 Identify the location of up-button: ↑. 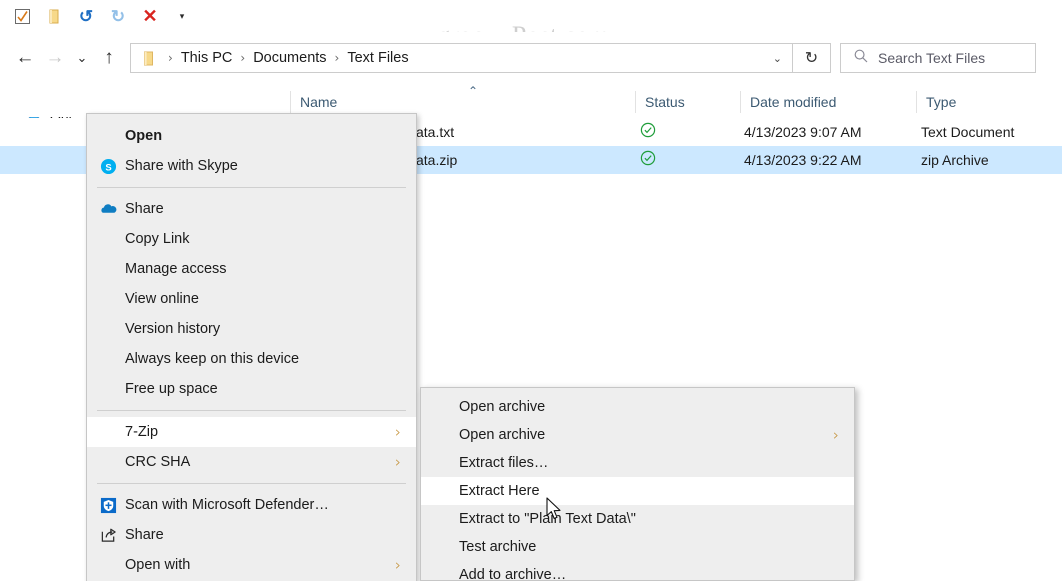
(109, 58).